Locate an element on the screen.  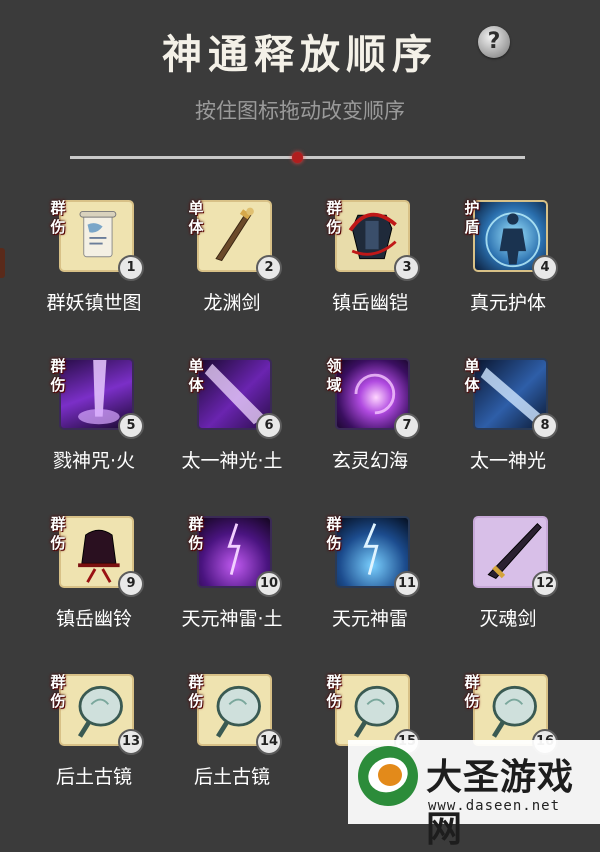
site-logo-icon is located at coordinates (388, 776).